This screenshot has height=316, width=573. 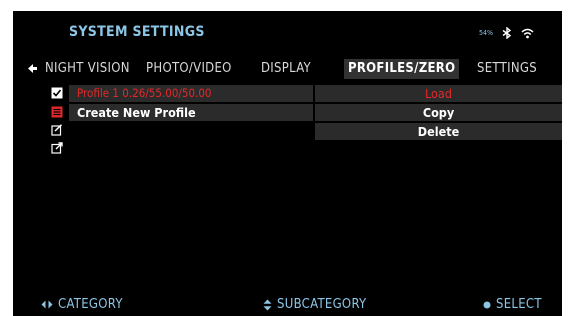 What do you see at coordinates (57, 130) in the screenshot?
I see `edit-icon` at bounding box center [57, 130].